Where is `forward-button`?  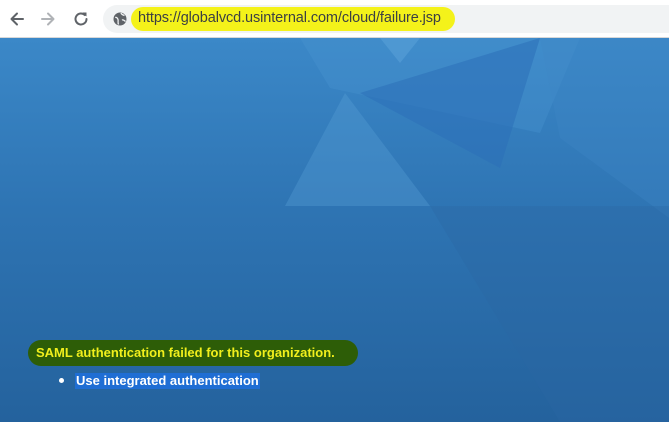
forward-button is located at coordinates (48, 19).